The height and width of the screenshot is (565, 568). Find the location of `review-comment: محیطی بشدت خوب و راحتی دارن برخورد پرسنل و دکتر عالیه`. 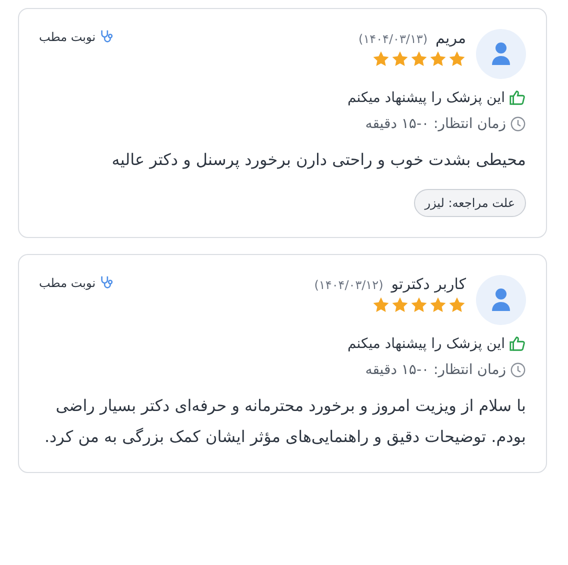

review-comment: محیطی بشدت خوب و راحتی دارن برخورد پرسنل و دکتر عالیه is located at coordinates (318, 160).